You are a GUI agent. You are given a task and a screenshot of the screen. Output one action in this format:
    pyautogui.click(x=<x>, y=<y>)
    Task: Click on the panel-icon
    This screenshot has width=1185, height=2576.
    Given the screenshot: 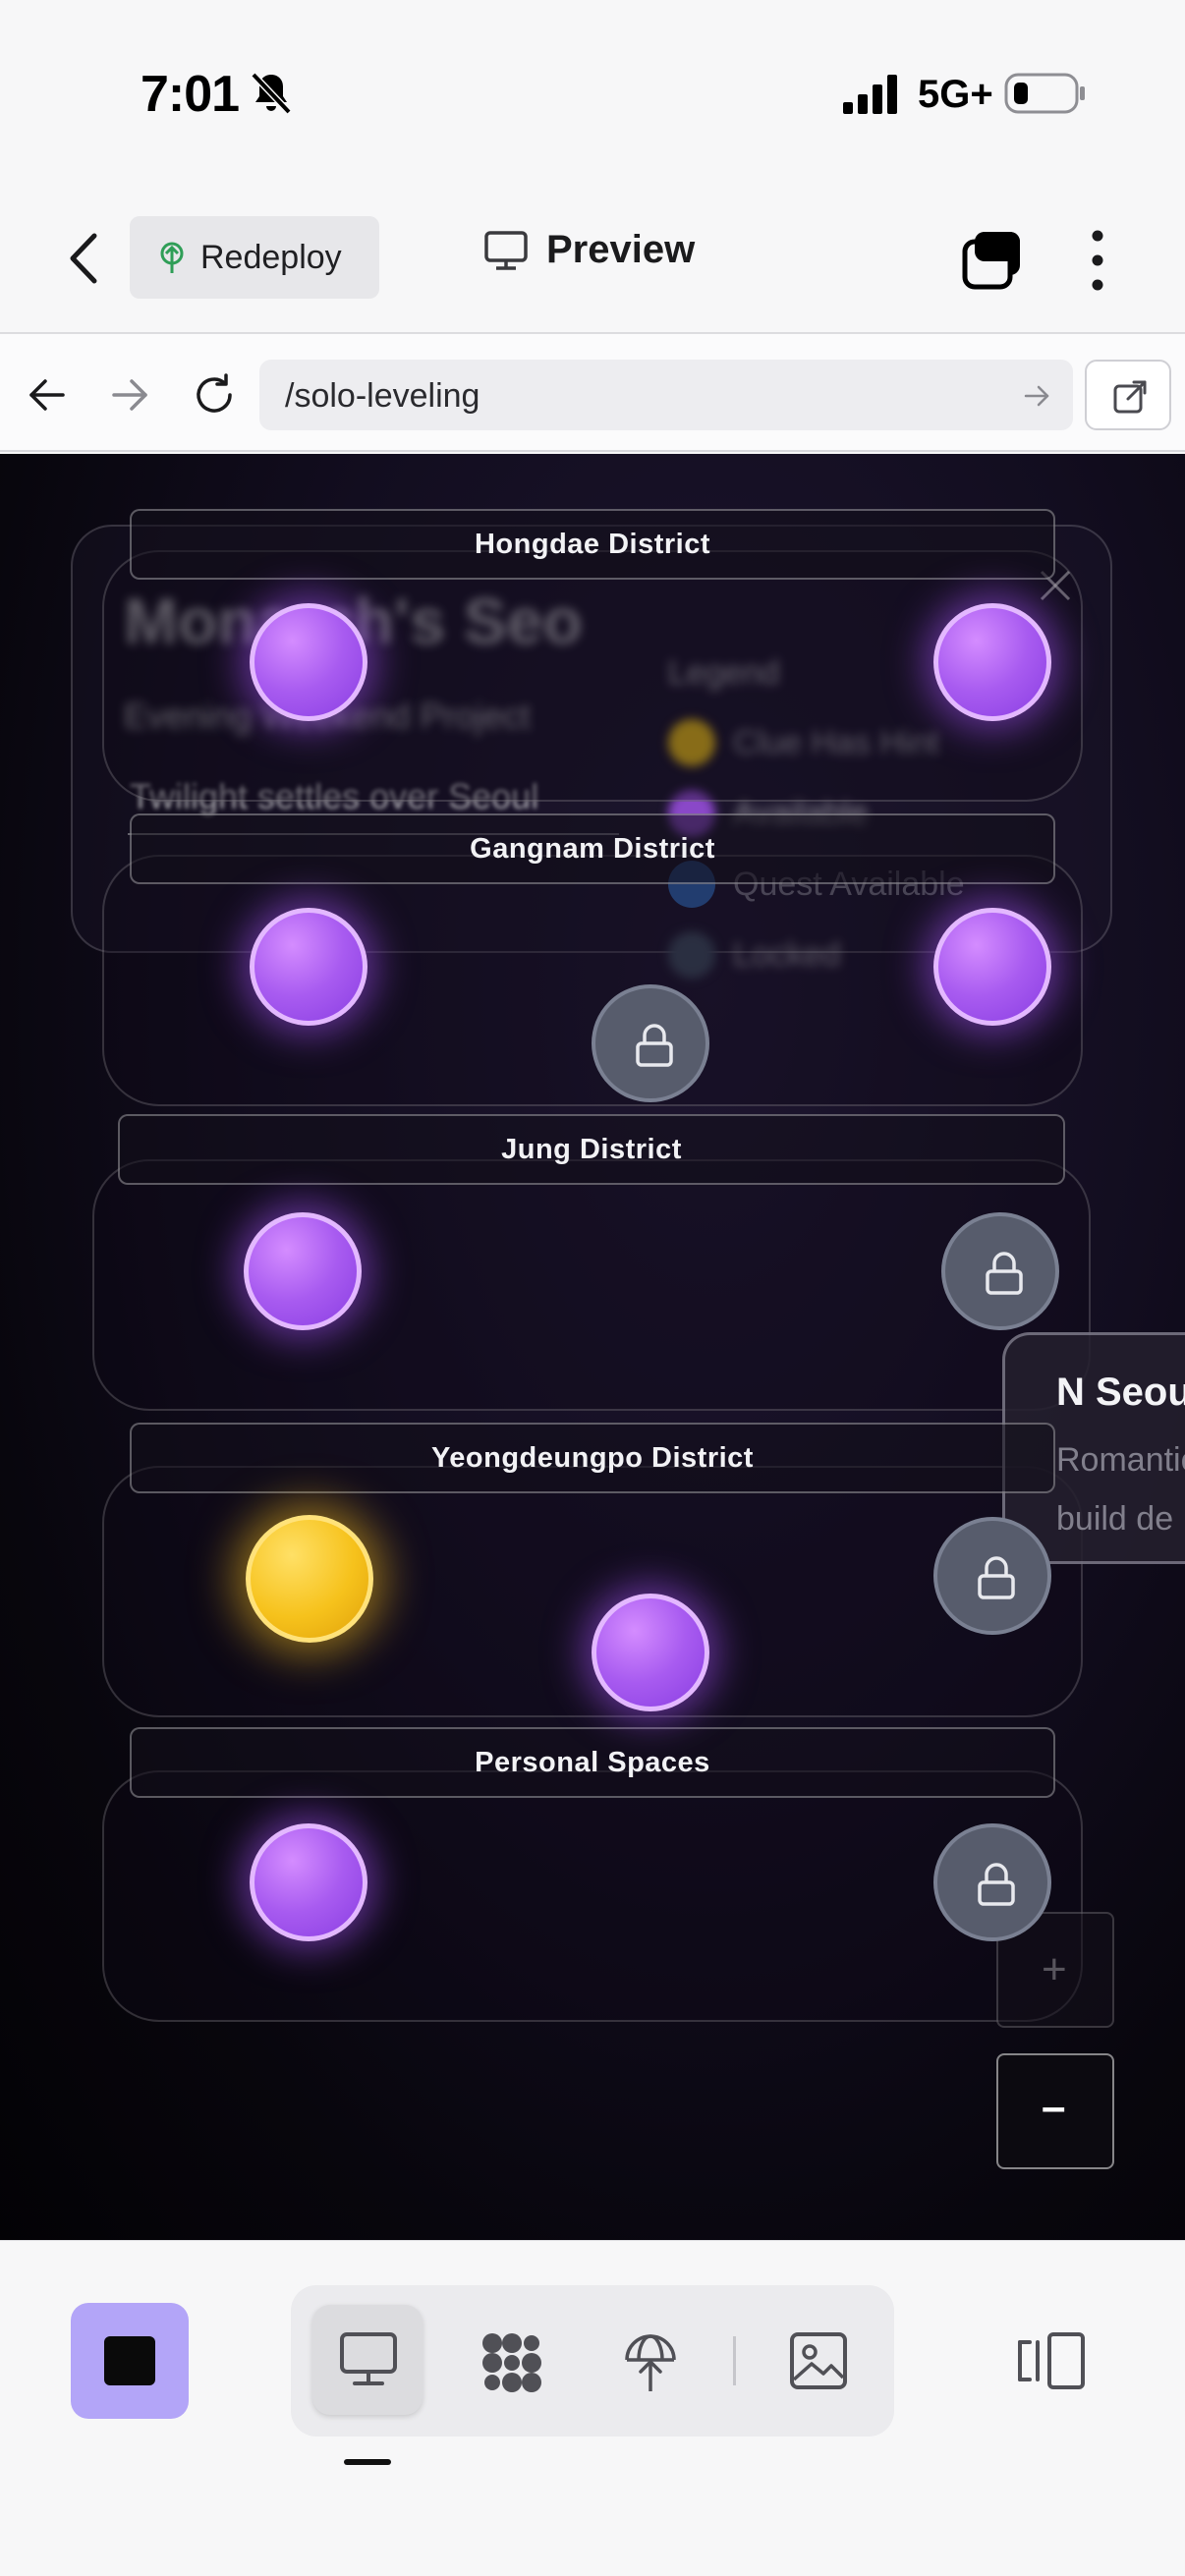 What is the action you would take?
    pyautogui.click(x=1053, y=2360)
    